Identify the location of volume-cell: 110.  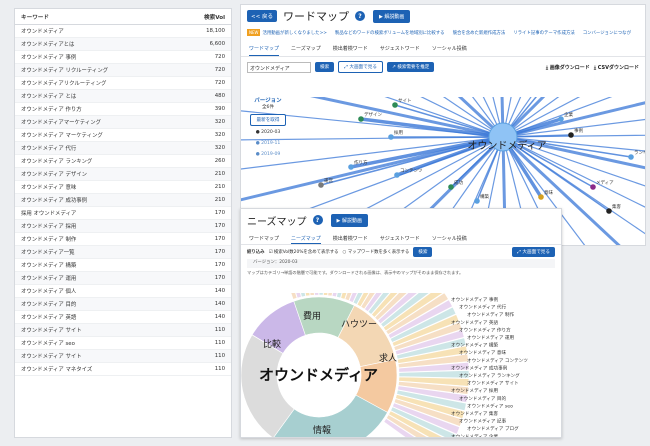
(219, 369).